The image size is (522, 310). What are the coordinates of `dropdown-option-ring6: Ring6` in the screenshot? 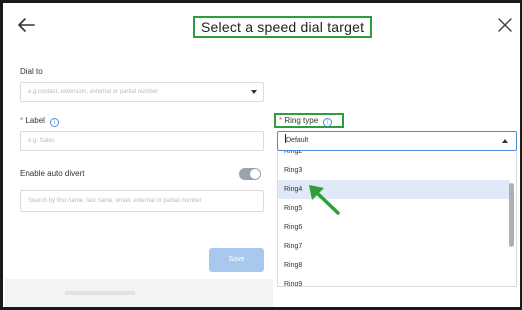 It's located at (394, 227).